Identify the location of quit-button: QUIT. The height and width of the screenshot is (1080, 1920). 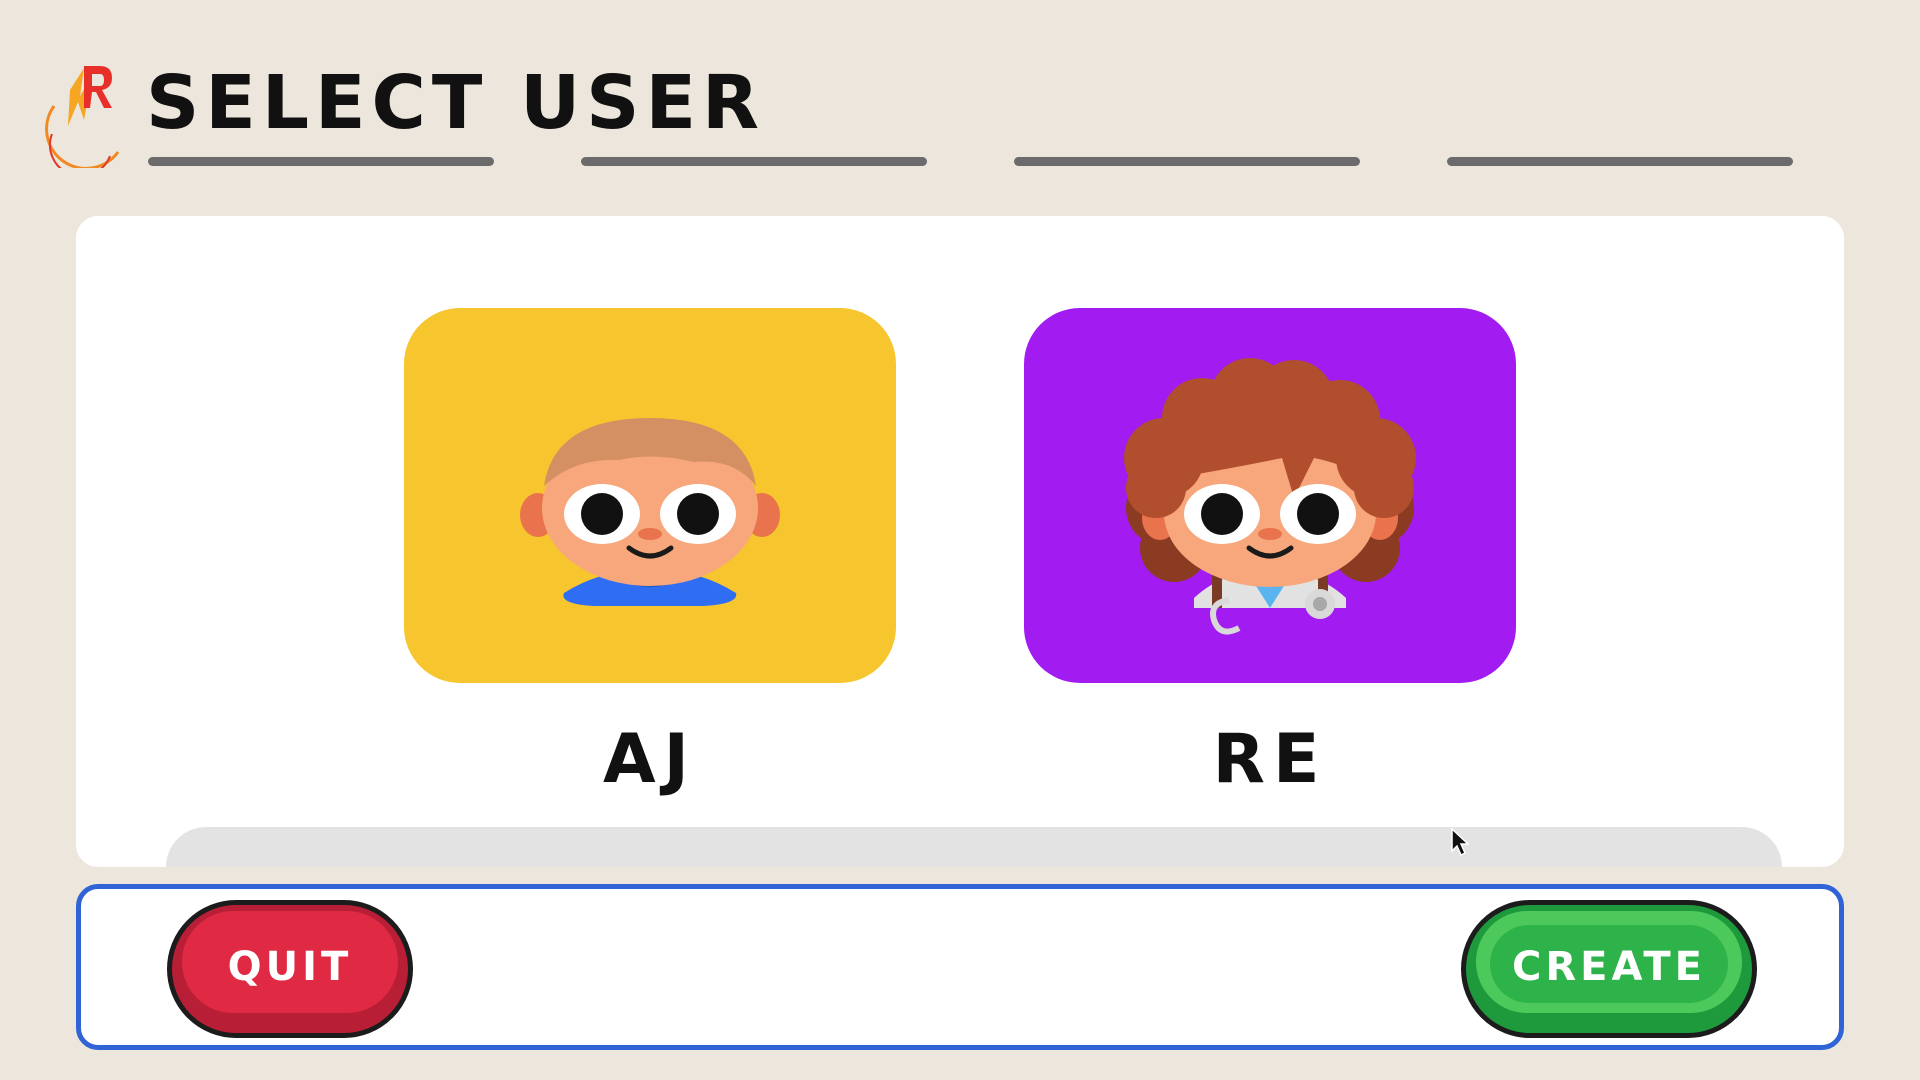
(290, 969).